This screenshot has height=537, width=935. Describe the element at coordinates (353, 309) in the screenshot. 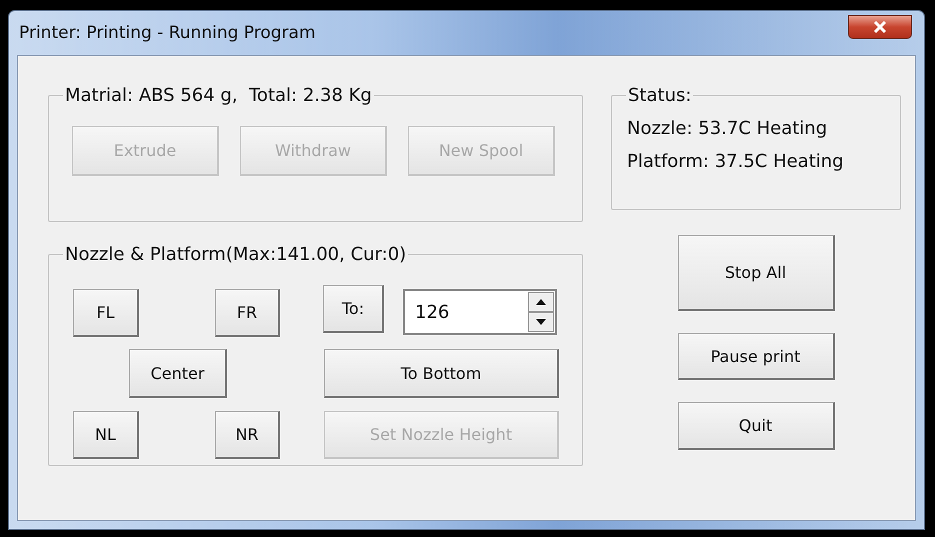

I see `go-to-button: To:` at that location.